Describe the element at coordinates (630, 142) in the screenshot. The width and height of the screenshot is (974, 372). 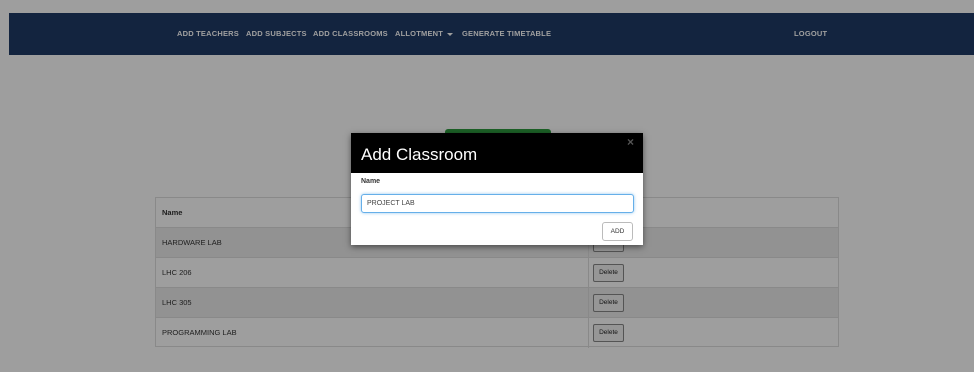
I see `close-icon: ×` at that location.